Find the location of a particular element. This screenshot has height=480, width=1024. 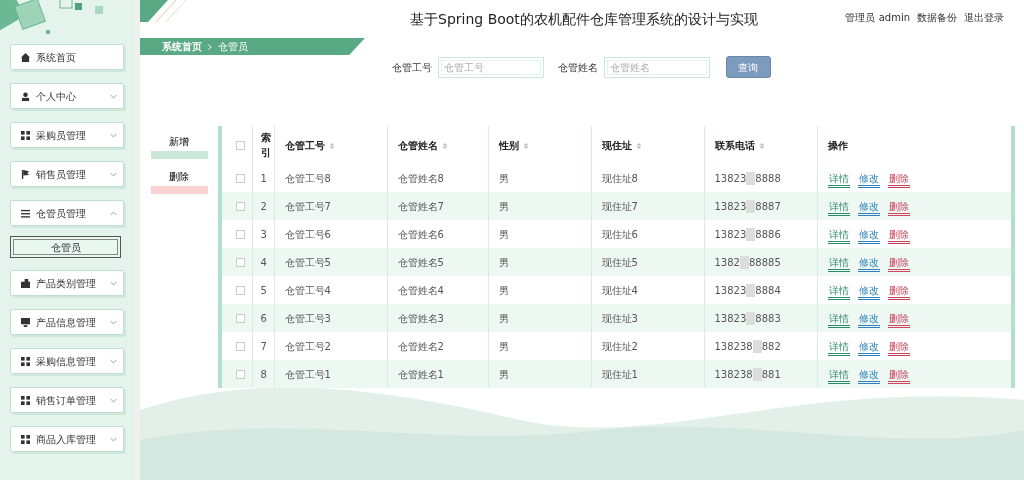

column-header: 性别 is located at coordinates (508, 145).